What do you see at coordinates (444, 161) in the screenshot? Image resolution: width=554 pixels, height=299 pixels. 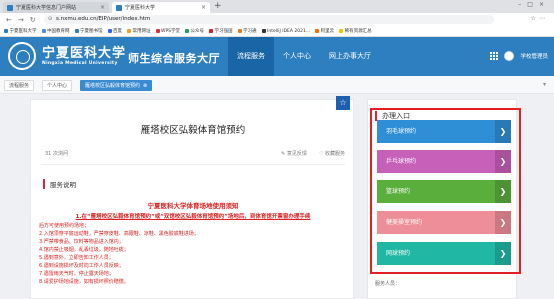 I see `entry-pingpong-button: 乒乓球预约 ❯` at bounding box center [444, 161].